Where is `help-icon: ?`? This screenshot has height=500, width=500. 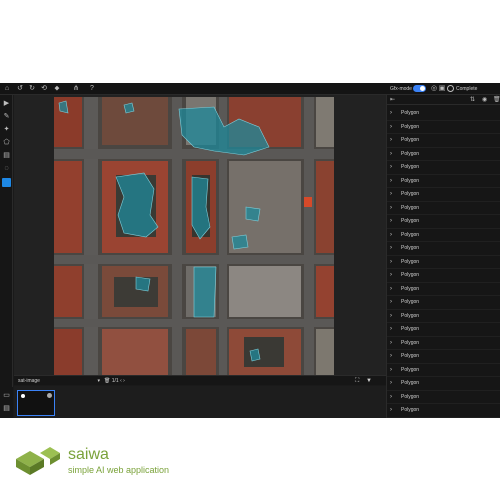 help-icon: ? is located at coordinates (92, 89).